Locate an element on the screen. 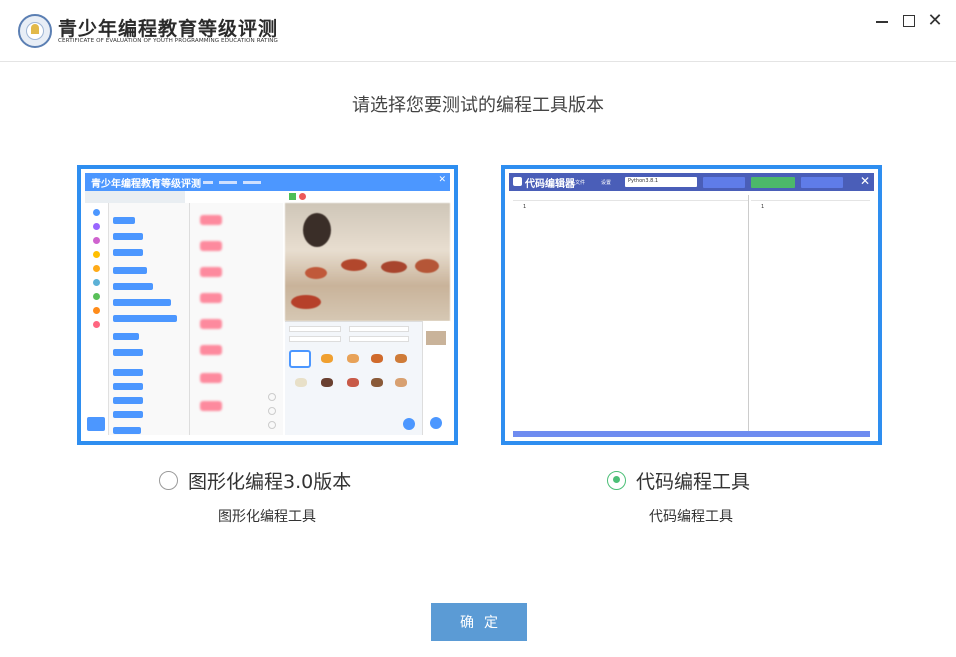 This screenshot has width=956, height=657. option-caption: 代码编程工具 is located at coordinates (691, 517).